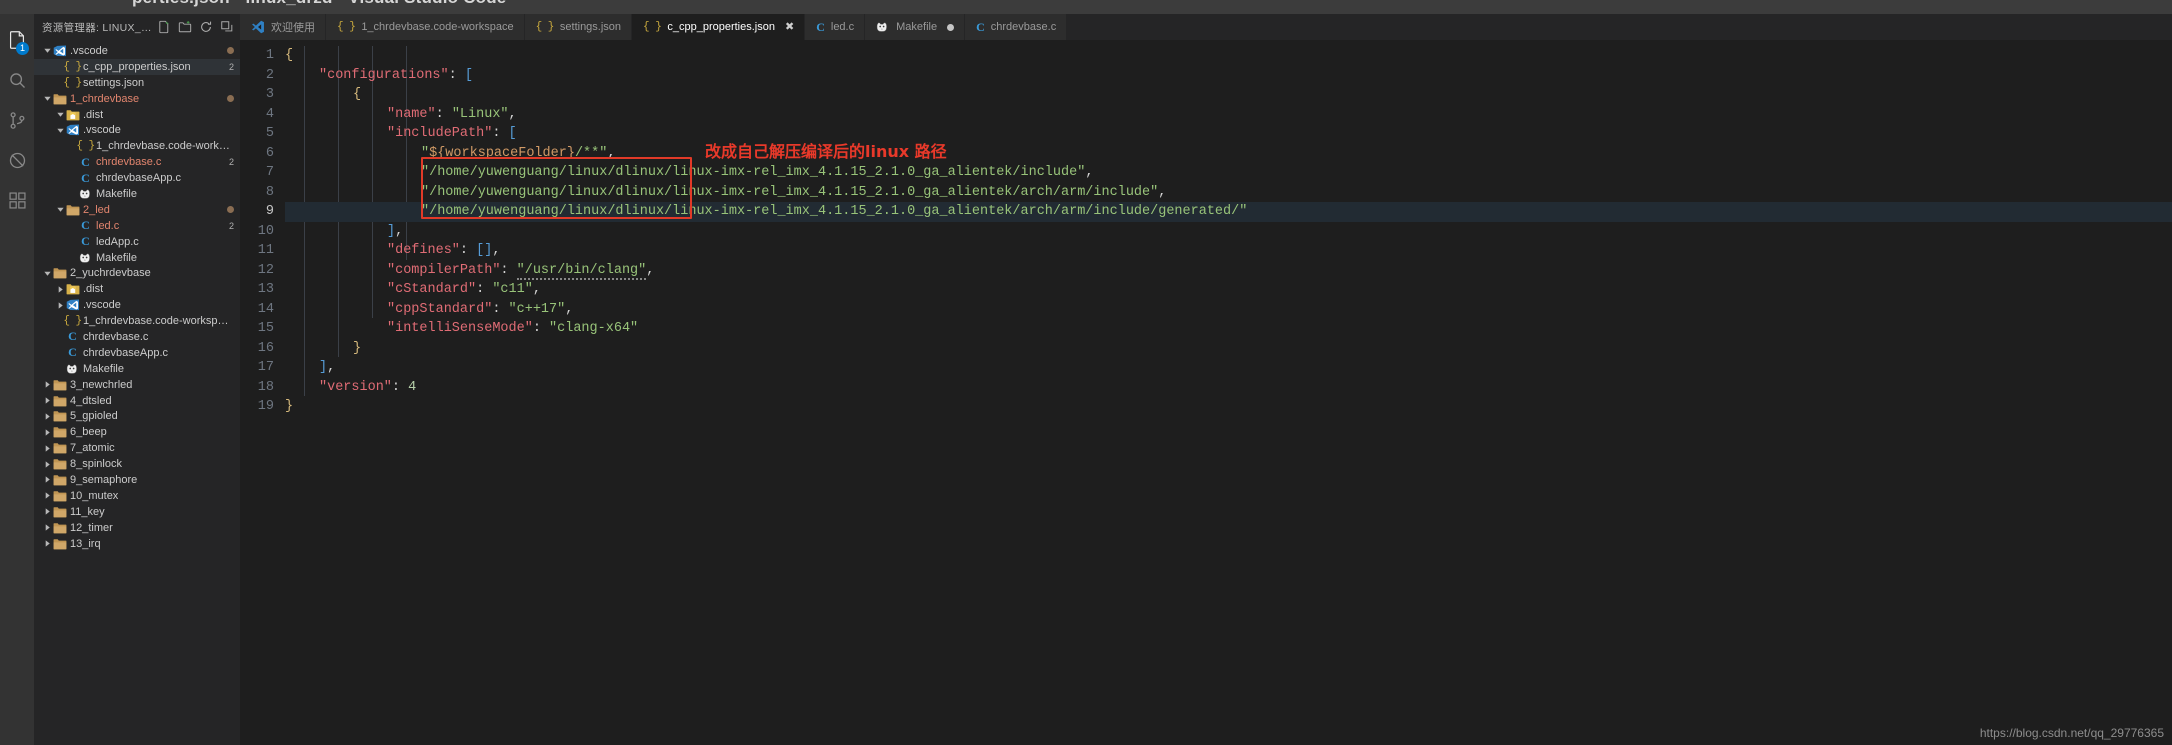  I want to click on code-line: "compilerPath": "/usr/bin/clang",, so click(1228, 271).